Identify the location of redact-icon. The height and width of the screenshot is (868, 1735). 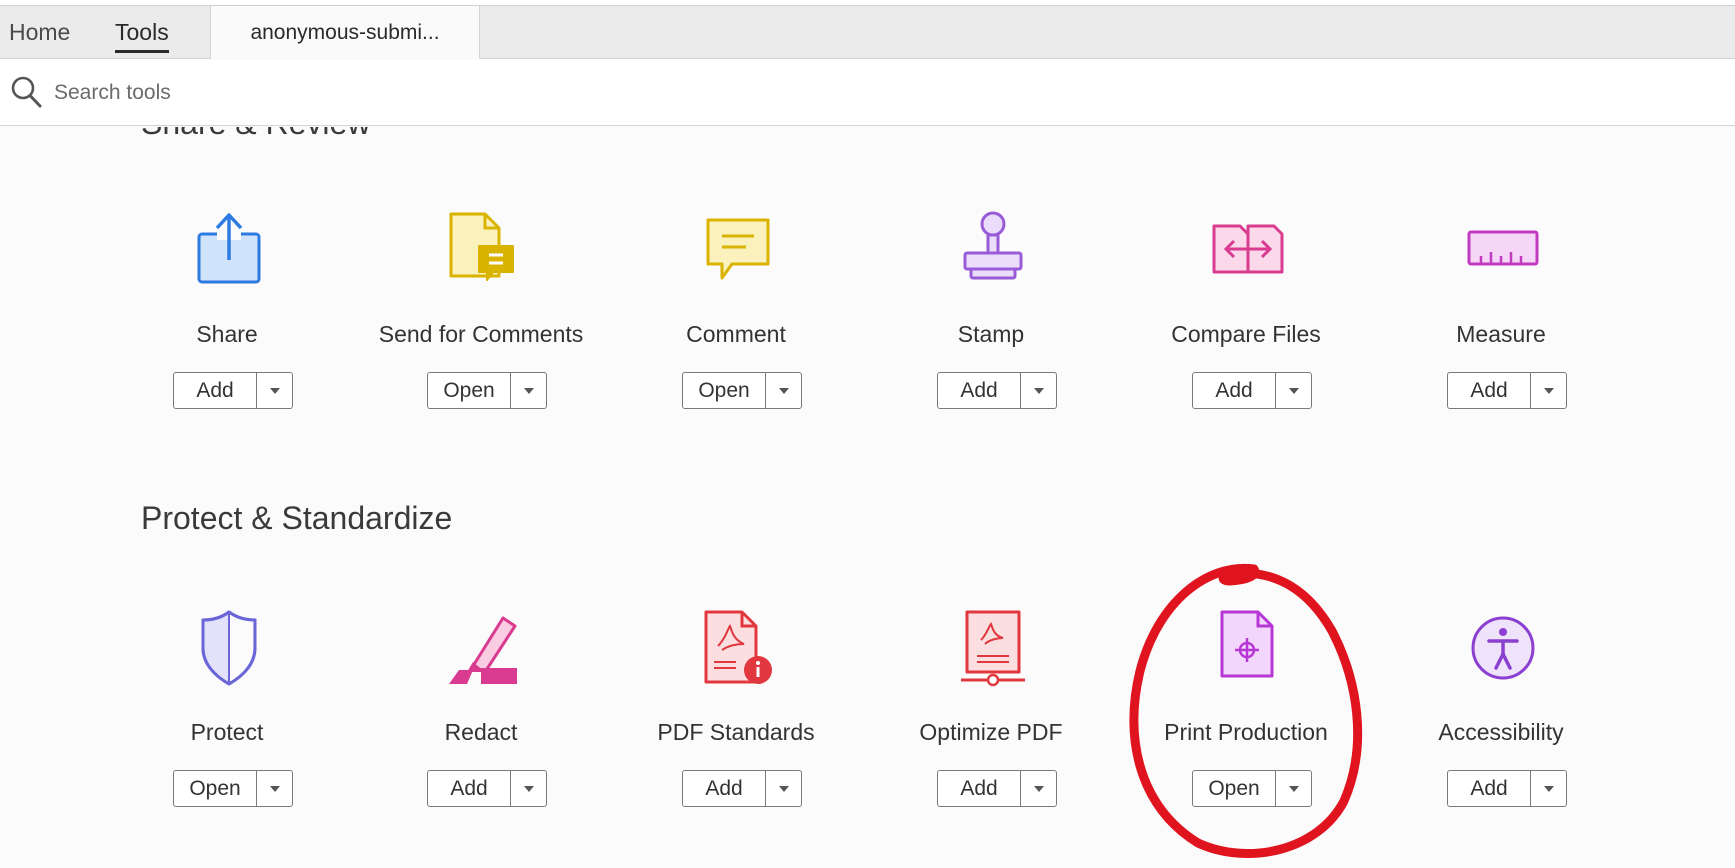
(483, 648).